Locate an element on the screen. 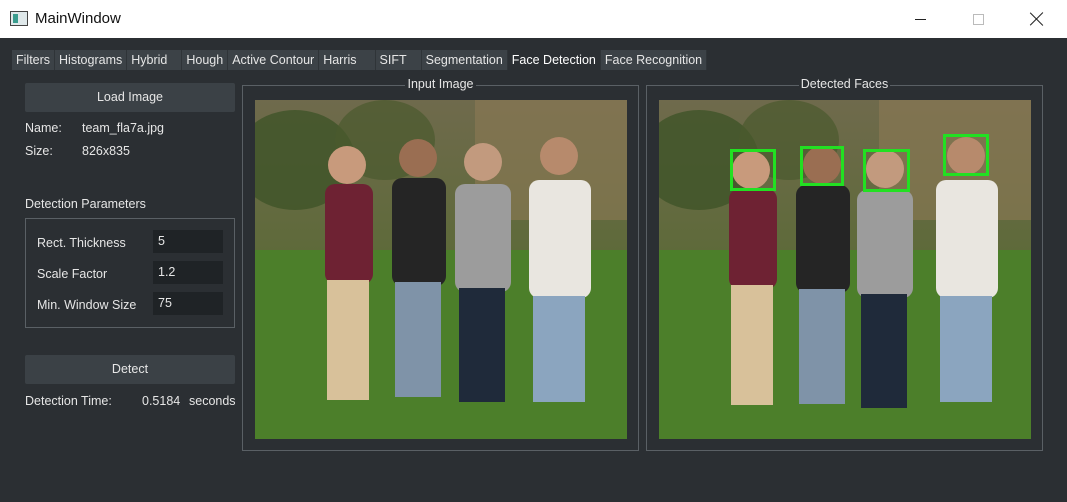  detect-button: Detect is located at coordinates (130, 369).